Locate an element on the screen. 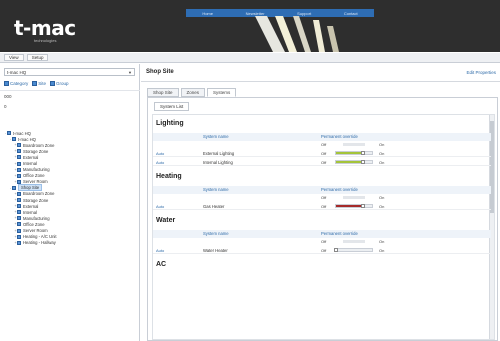 This screenshot has height=341, width=500. category-icon is located at coordinates (6, 83).